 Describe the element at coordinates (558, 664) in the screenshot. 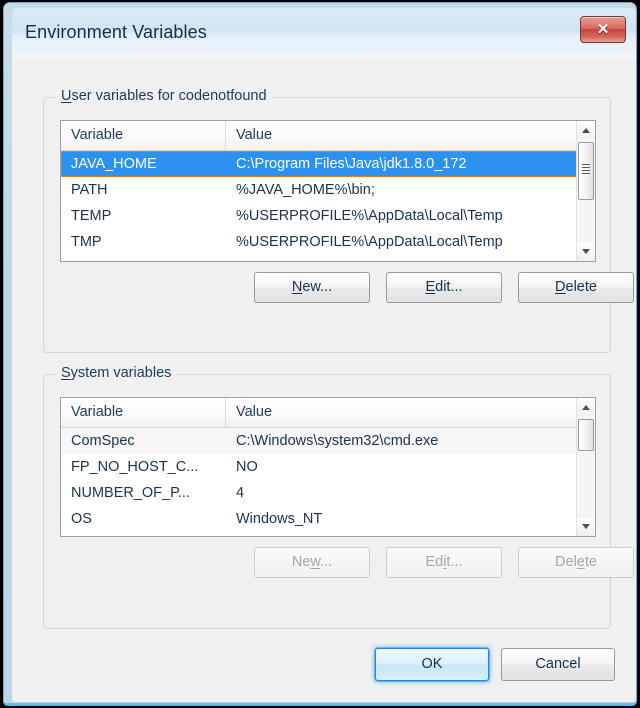

I see `cancel-button: Cancel` at that location.